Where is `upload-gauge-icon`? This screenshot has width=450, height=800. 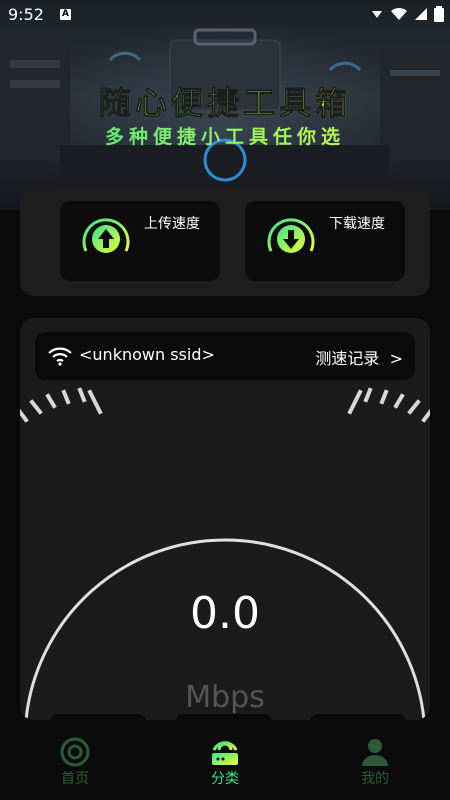
upload-gauge-icon is located at coordinates (106, 241).